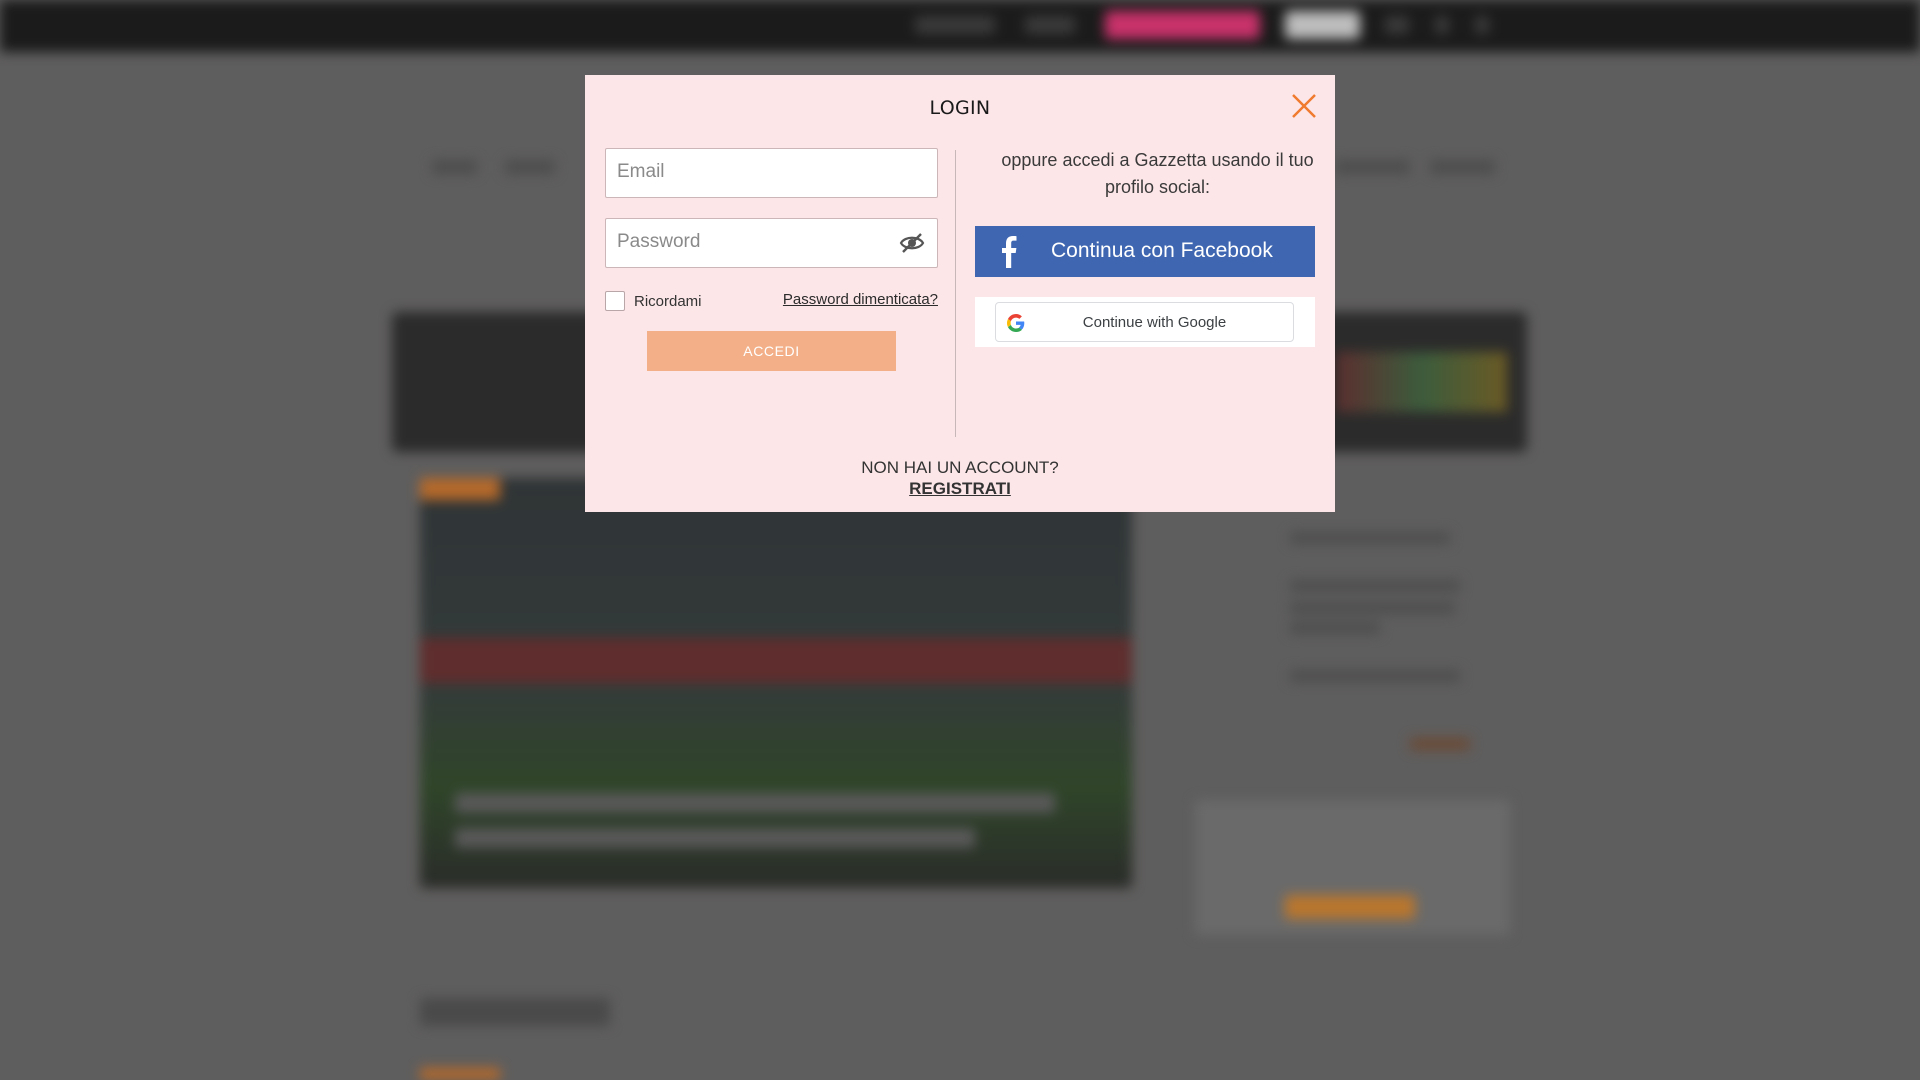  I want to click on google-label: Continue with Google, so click(1154, 322).